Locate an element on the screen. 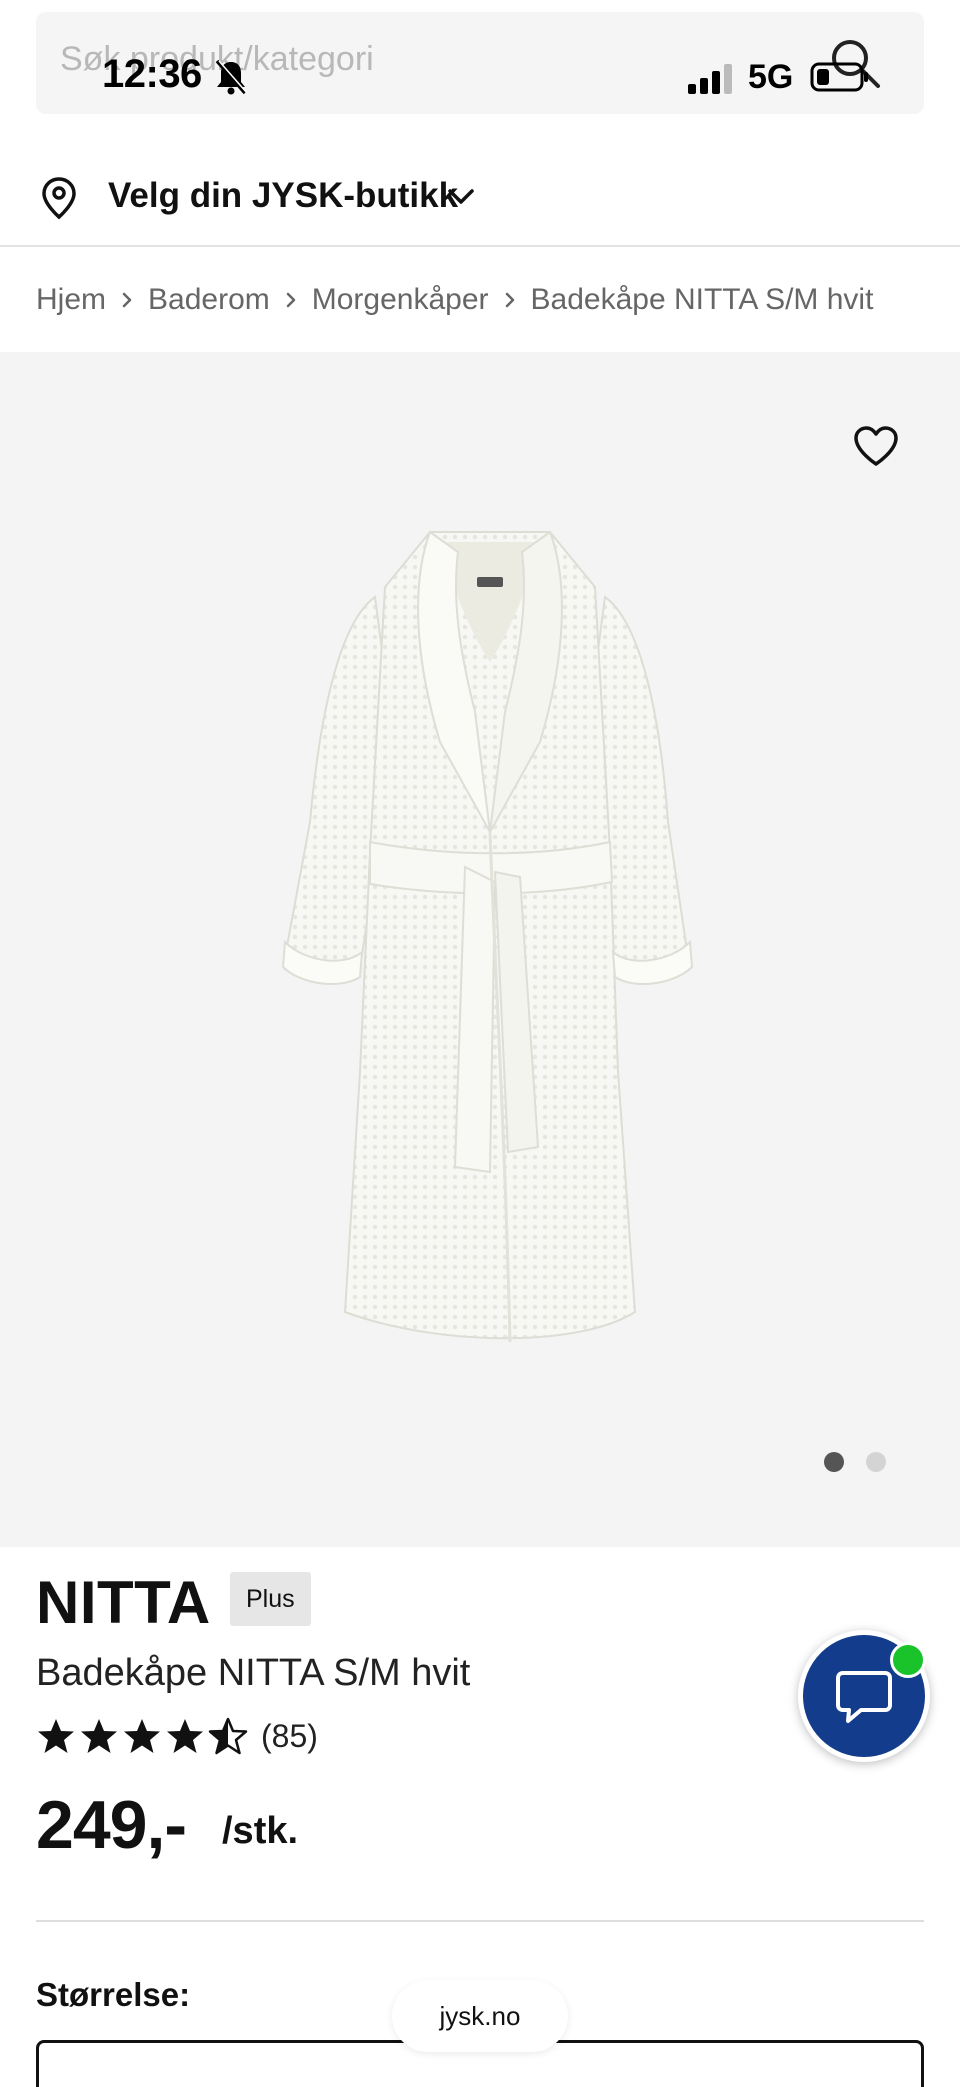 The width and height of the screenshot is (960, 2087). breadcrumb-item-current: Badekåpe NITTA S/M hvit is located at coordinates (702, 299).